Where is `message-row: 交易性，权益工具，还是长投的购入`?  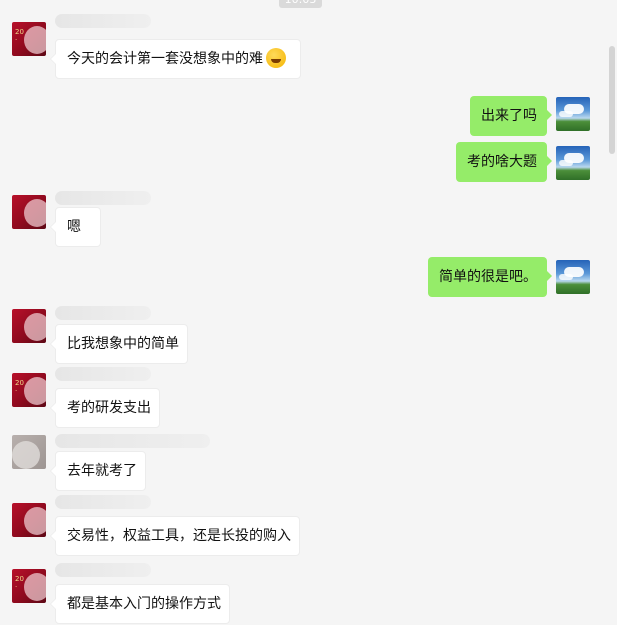
message-row: 交易性，权益工具，还是长投的购入 is located at coordinates (308, 524).